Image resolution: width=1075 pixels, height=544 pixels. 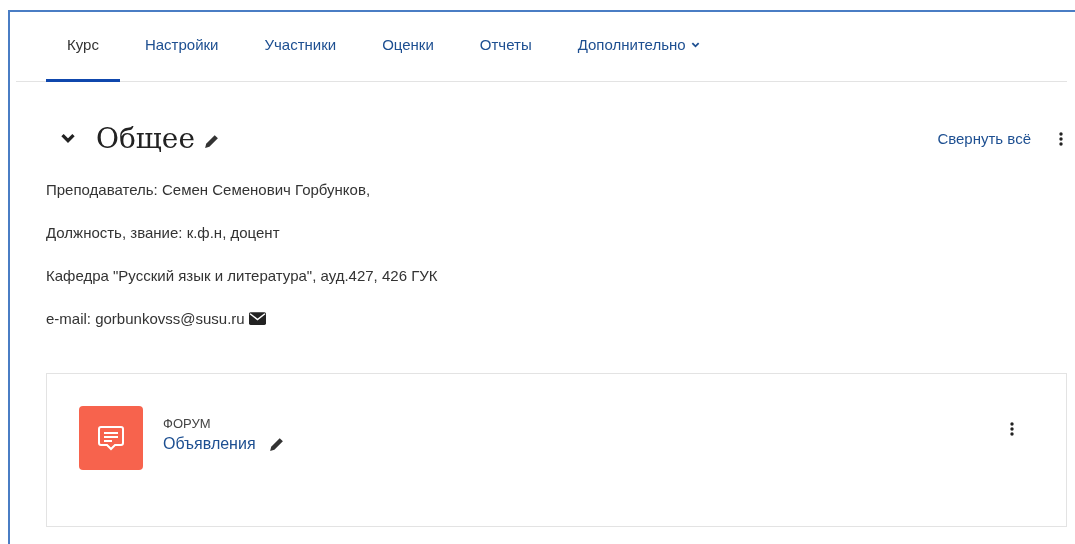 What do you see at coordinates (984, 138) in the screenshot?
I see `collapse-all-link: Свернуть всё` at bounding box center [984, 138].